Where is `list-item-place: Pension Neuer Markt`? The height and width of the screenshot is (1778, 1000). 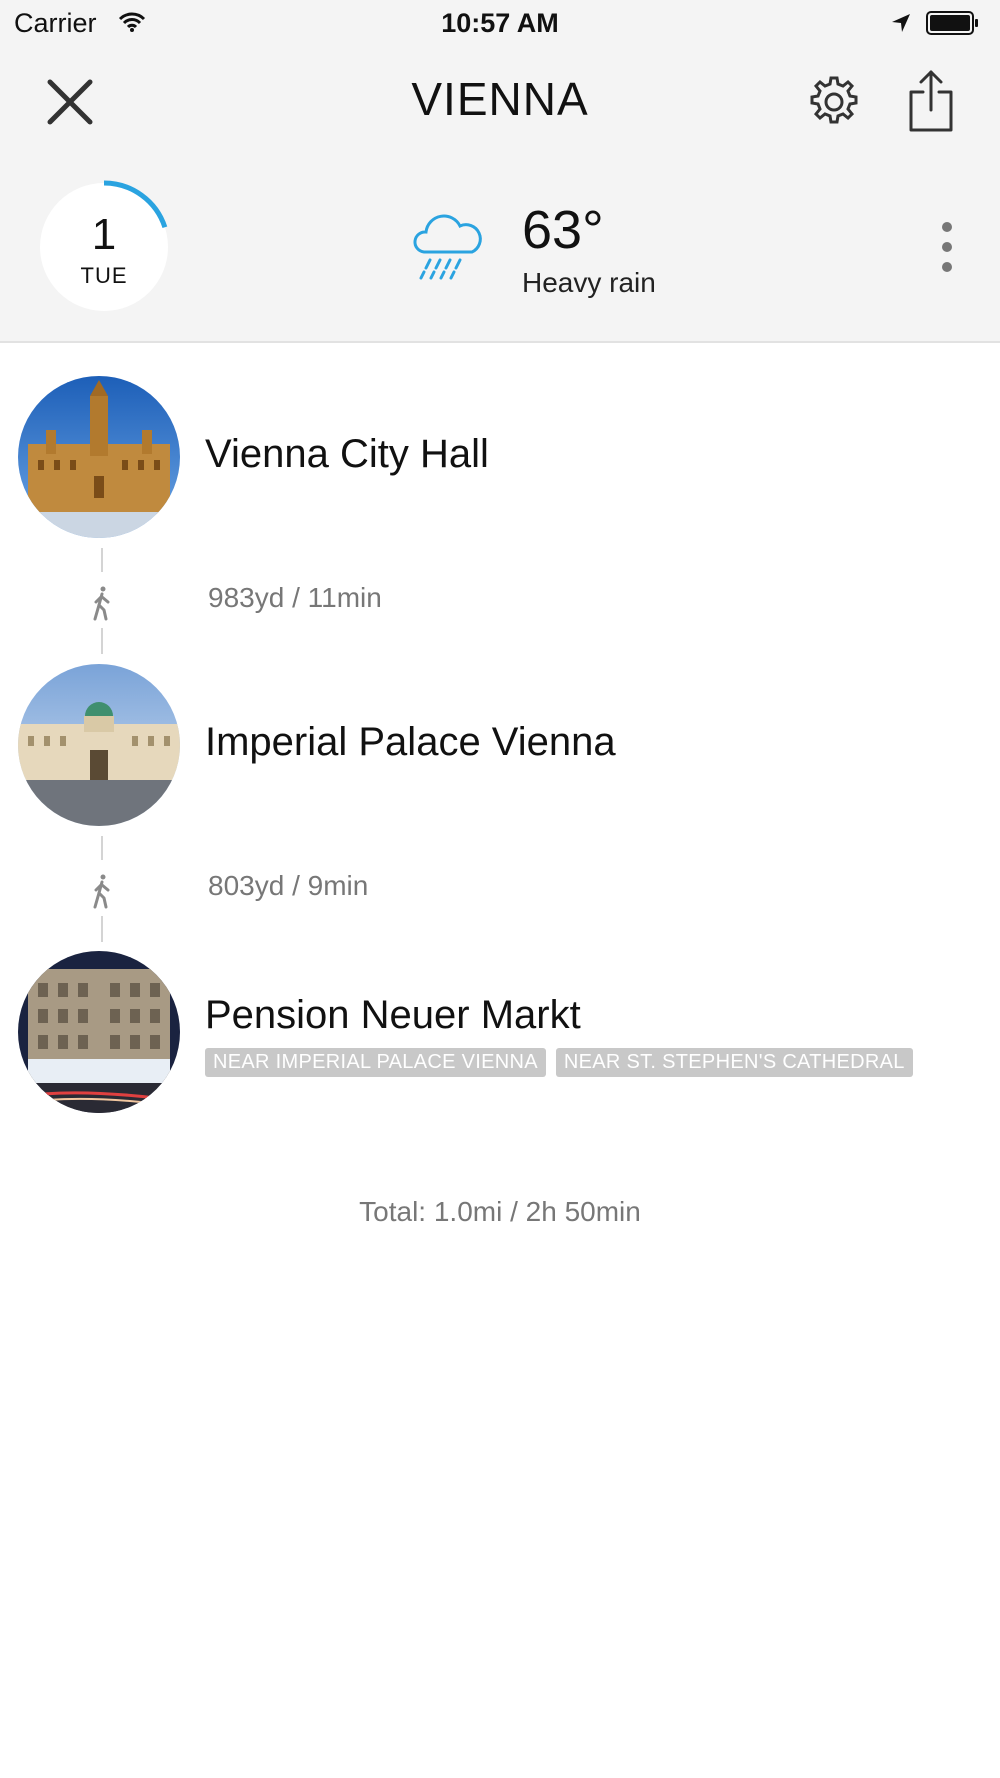 list-item-place: Pension Neuer Markt is located at coordinates (500, 1032).